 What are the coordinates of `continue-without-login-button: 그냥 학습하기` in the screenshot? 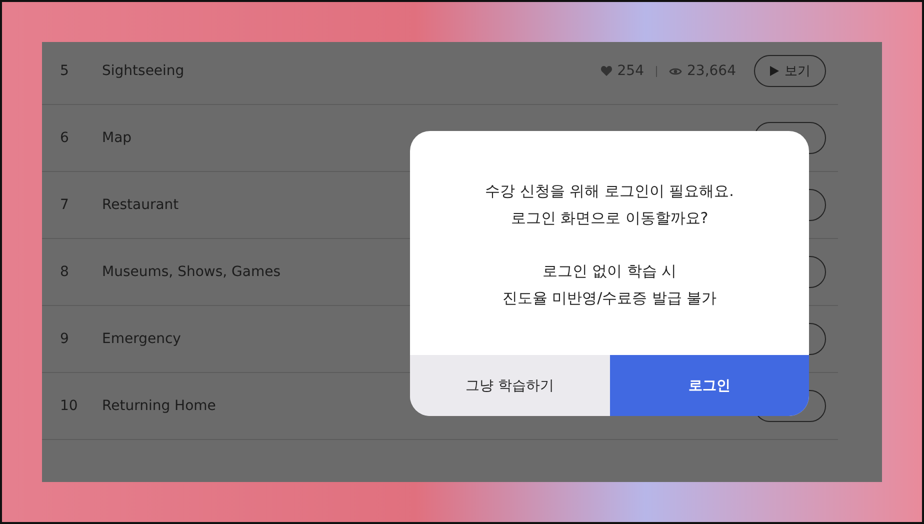 It's located at (510, 385).